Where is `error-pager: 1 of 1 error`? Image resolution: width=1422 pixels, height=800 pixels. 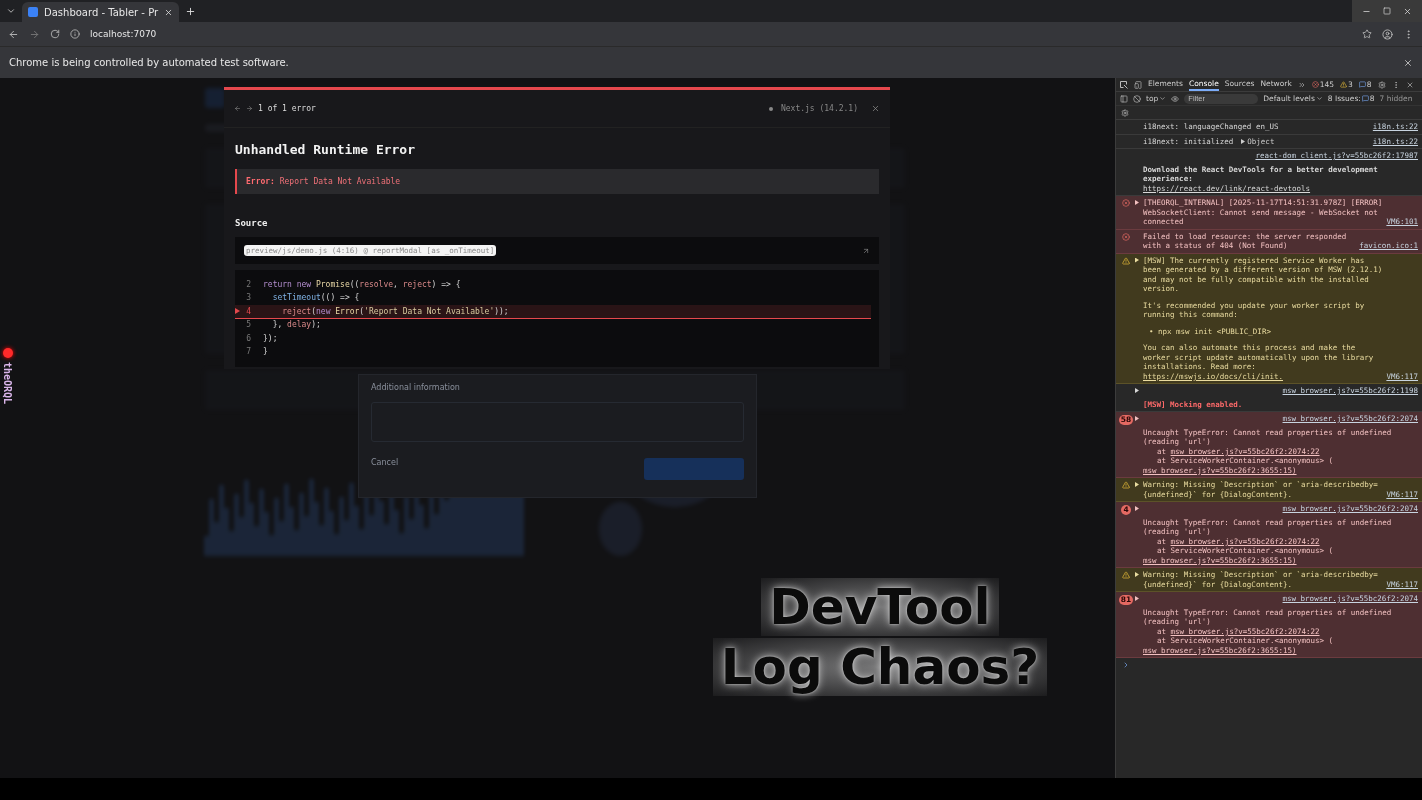 error-pager: 1 of 1 error is located at coordinates (287, 108).